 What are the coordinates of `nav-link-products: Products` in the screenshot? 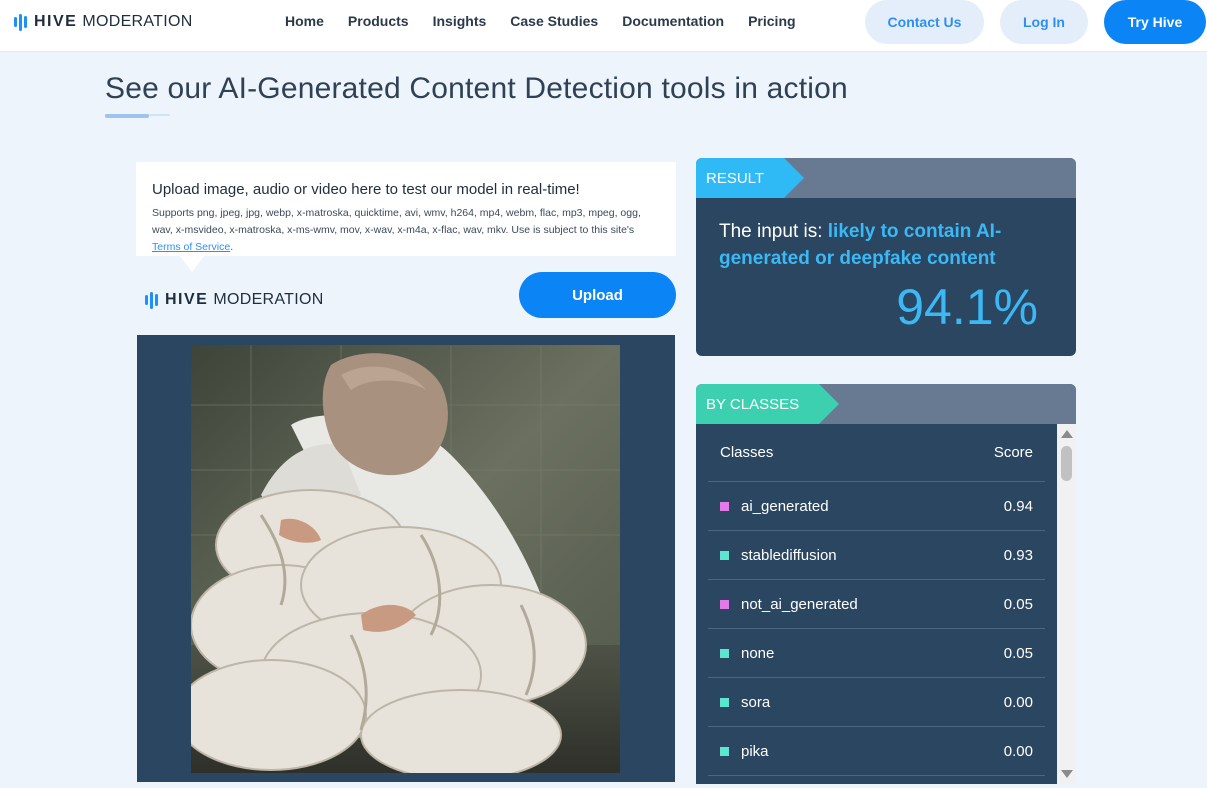 It's located at (378, 21).